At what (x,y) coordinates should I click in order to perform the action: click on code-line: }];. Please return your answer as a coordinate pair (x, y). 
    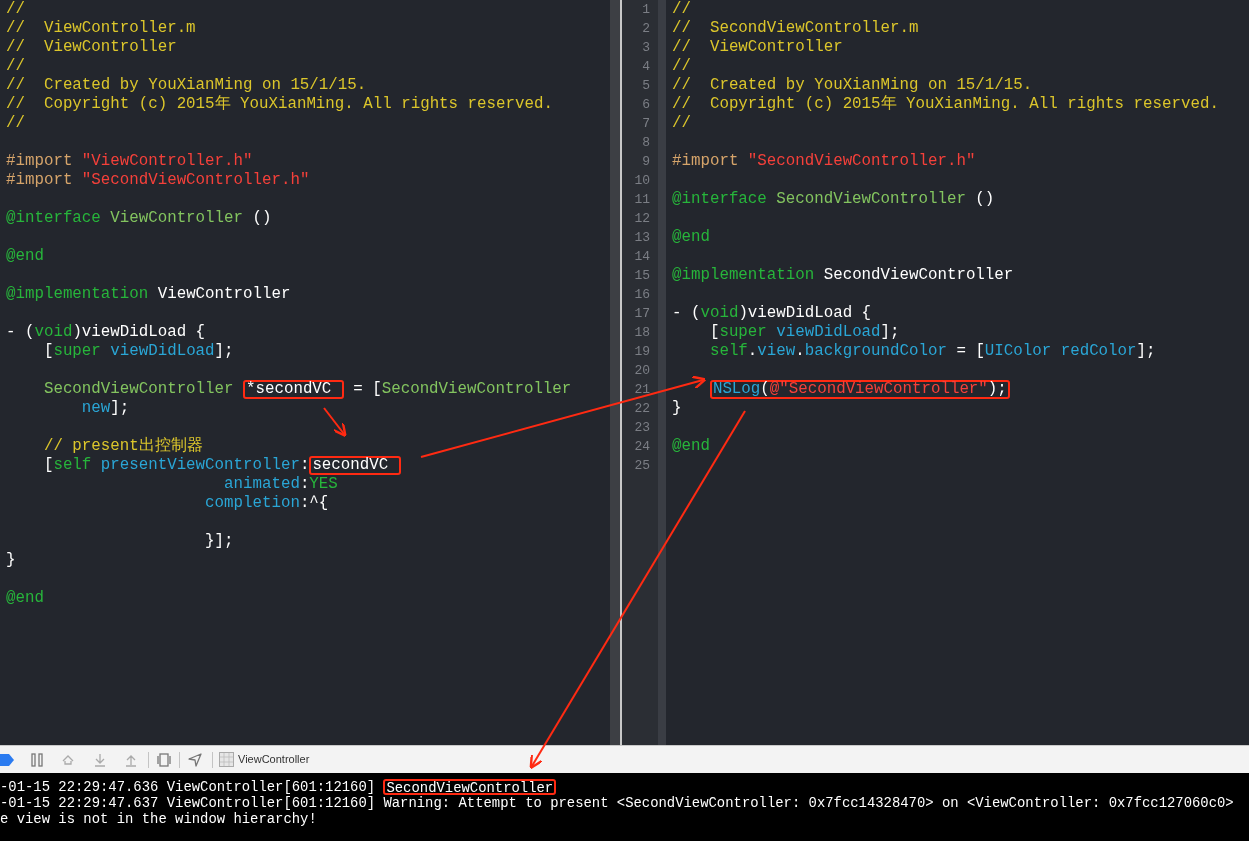
    Looking at the image, I should click on (219, 541).